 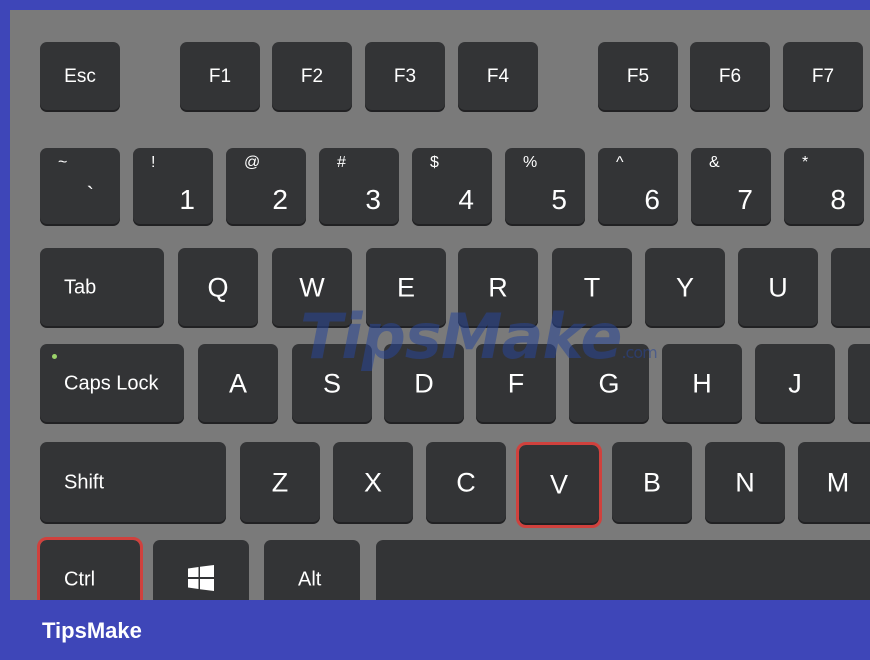 I want to click on key-label: M, so click(x=838, y=482).